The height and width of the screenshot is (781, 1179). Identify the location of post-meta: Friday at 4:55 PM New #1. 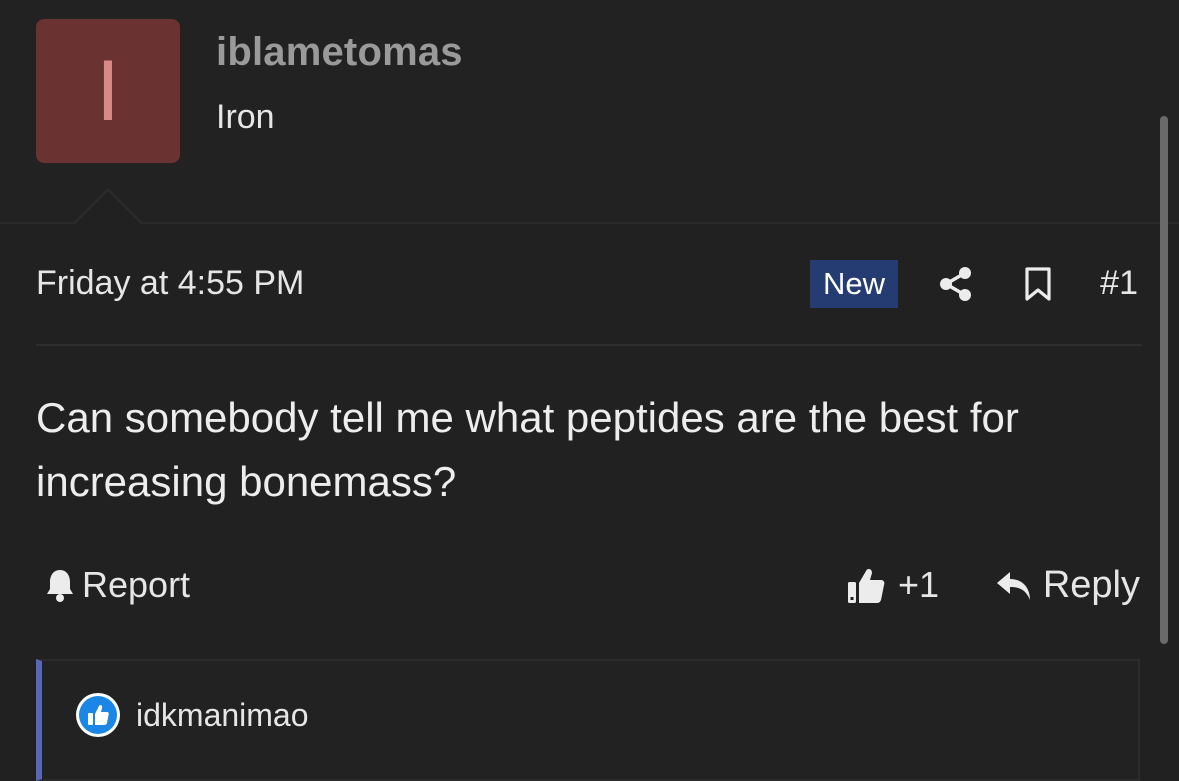
(589, 286).